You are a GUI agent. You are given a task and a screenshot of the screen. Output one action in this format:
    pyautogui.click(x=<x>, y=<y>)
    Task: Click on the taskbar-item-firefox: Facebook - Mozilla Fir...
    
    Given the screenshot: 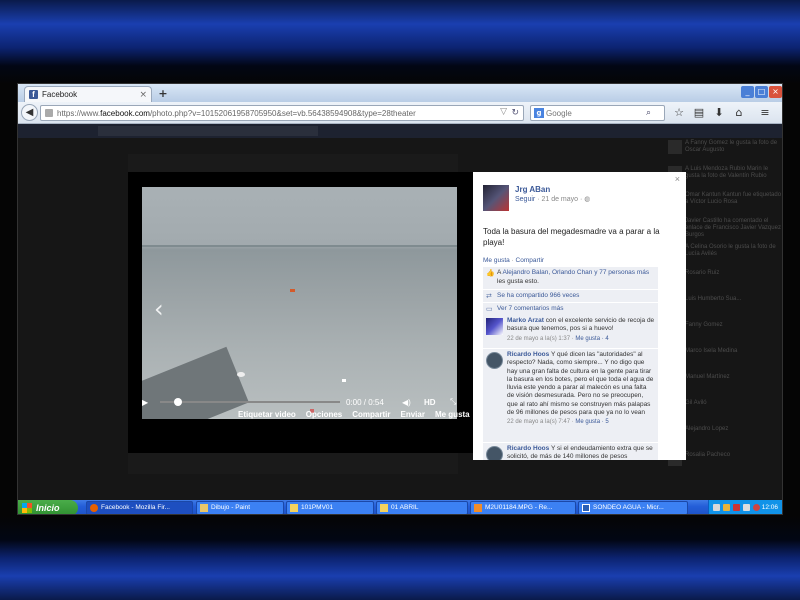 What is the action you would take?
    pyautogui.click(x=139, y=507)
    